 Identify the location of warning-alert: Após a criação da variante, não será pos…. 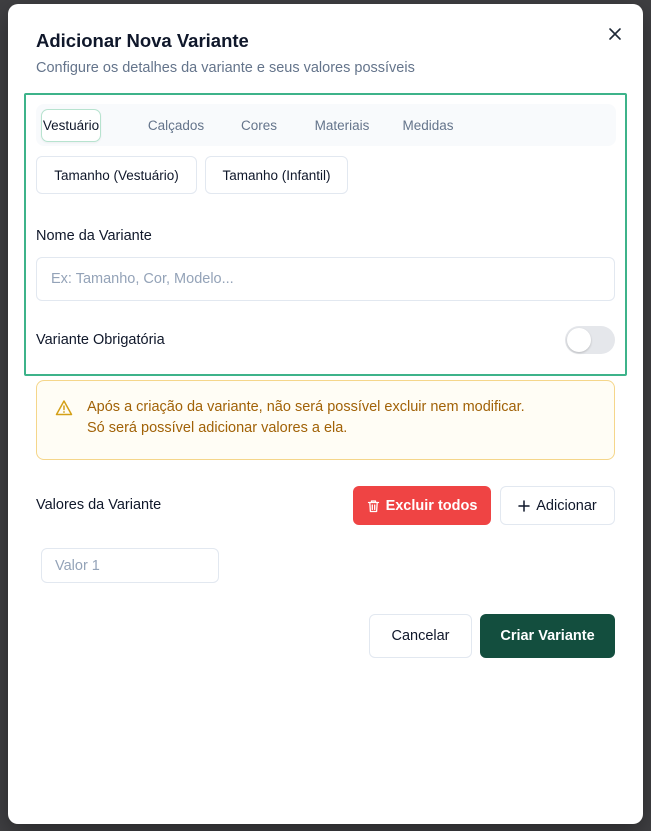
(325, 420).